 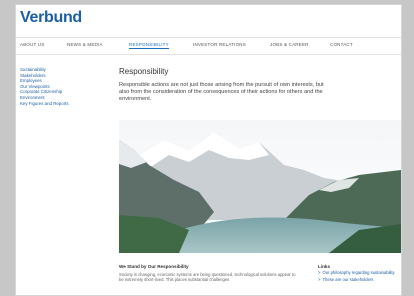 I want to click on nav-item-jobs-career: Jobs & Career, so click(x=289, y=44).